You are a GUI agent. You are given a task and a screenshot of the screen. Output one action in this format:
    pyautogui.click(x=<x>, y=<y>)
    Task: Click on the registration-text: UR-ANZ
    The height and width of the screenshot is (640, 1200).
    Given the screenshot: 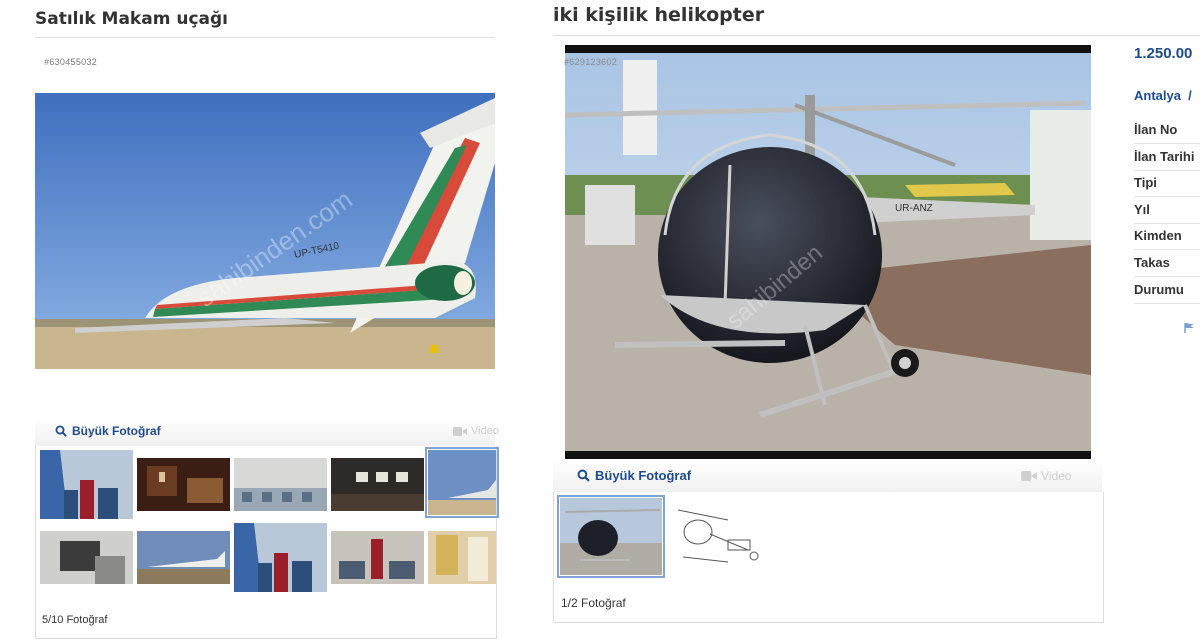 What is the action you would take?
    pyautogui.click(x=914, y=208)
    